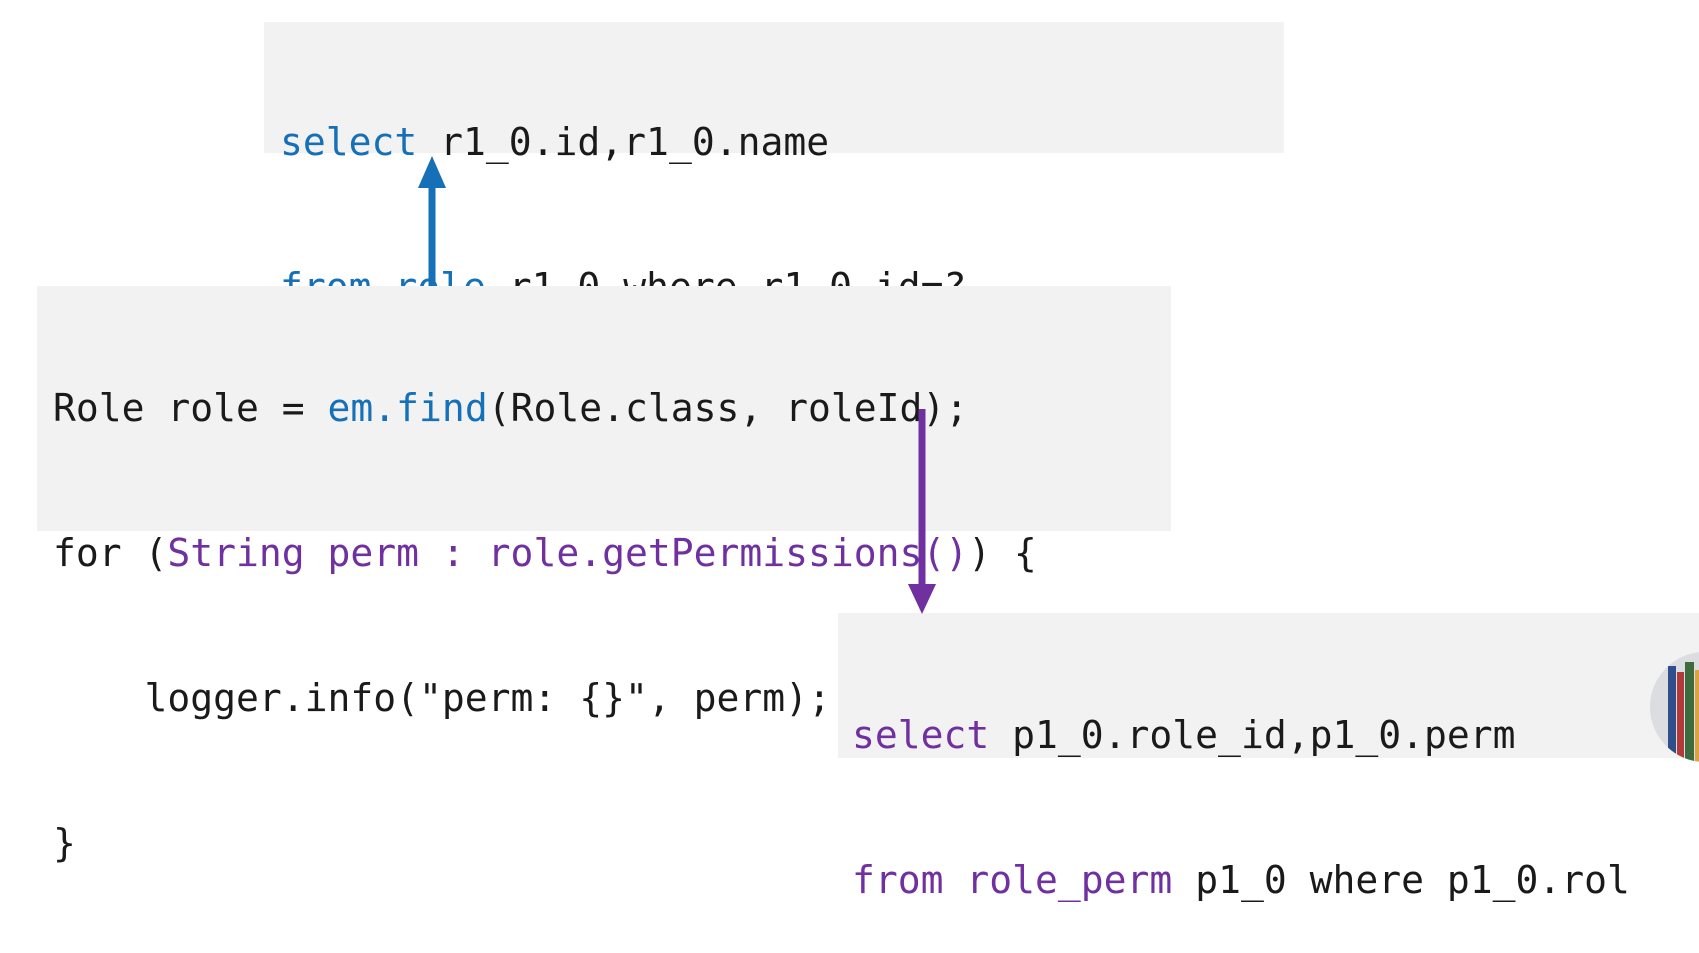 Image resolution: width=1699 pixels, height=953 pixels. I want to click on sql-keyword-from: from, so click(898, 880).